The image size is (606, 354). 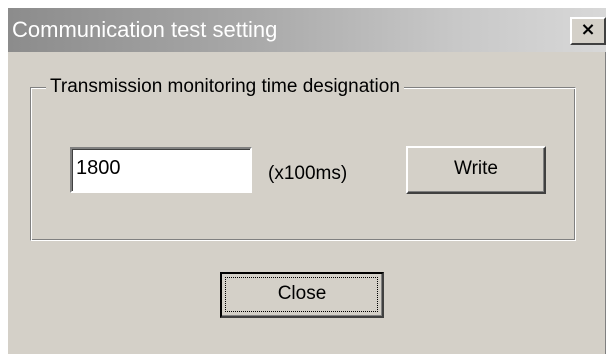 I want to click on close-button-label: Close, so click(x=302, y=293).